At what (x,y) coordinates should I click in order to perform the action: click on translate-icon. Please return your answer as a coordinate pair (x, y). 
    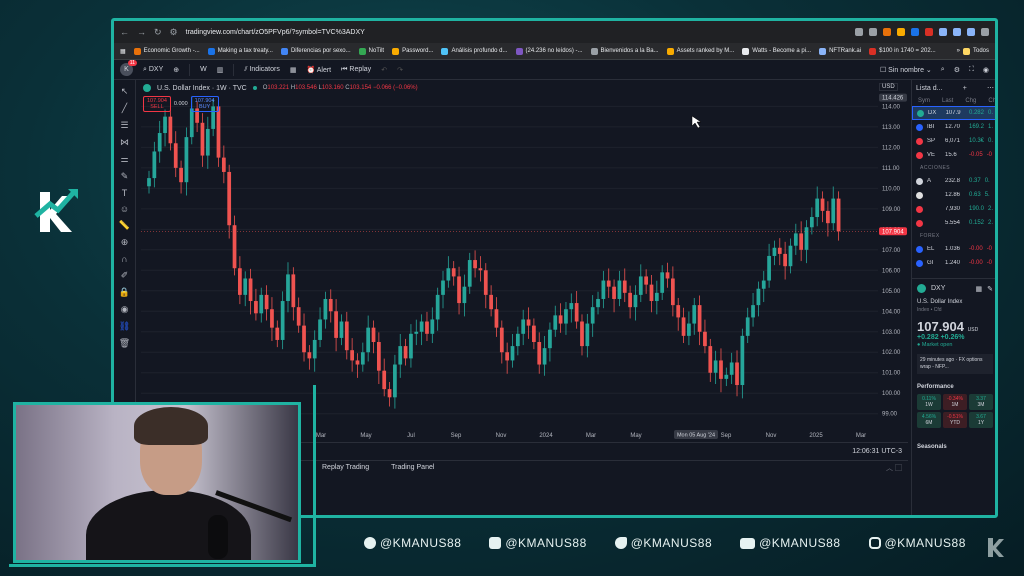
    Looking at the image, I should click on (859, 32).